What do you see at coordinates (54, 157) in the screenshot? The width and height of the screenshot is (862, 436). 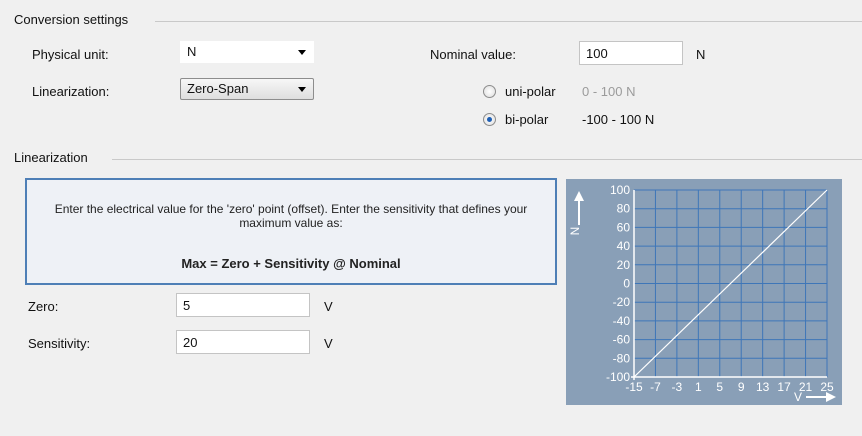 I see `linearization-group-title: Linearization` at bounding box center [54, 157].